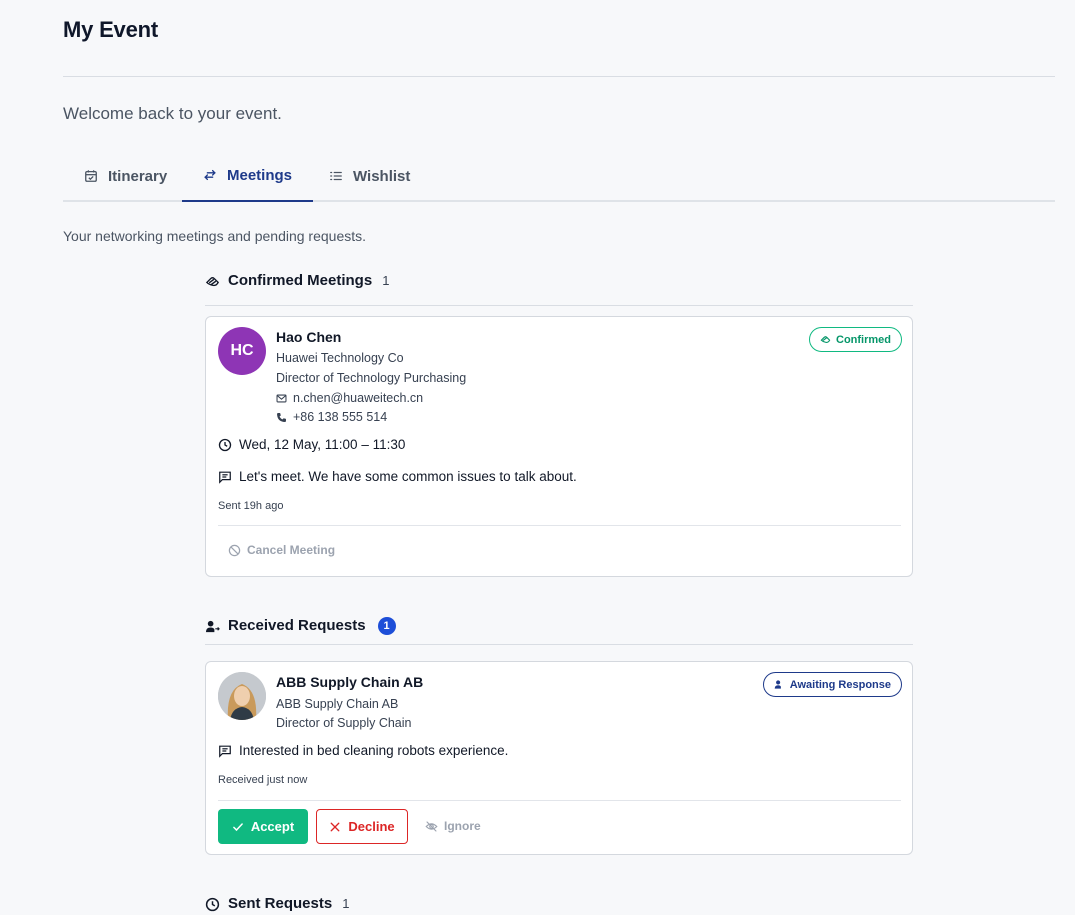  I want to click on ignore-button: Ignore, so click(453, 826).